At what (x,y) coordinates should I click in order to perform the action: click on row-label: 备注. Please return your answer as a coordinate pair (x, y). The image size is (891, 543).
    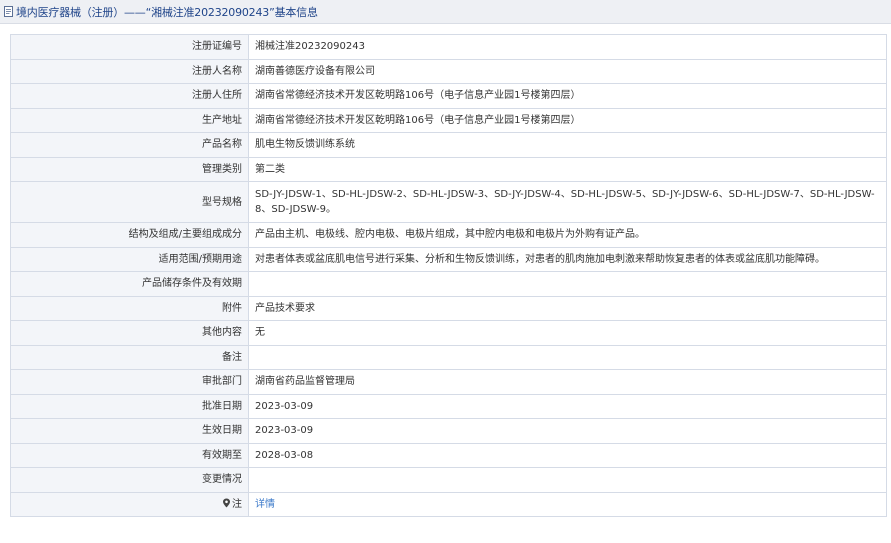
    Looking at the image, I should click on (129, 357).